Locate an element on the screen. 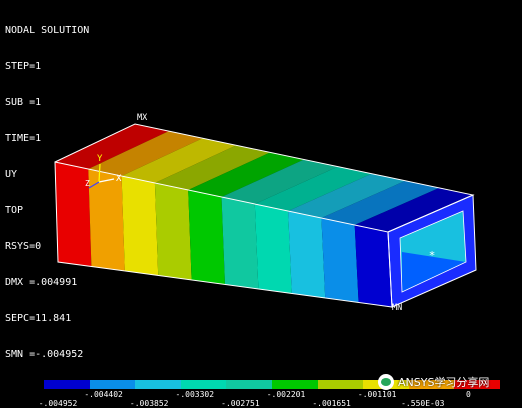  info-line-item: UY is located at coordinates (11, 174).